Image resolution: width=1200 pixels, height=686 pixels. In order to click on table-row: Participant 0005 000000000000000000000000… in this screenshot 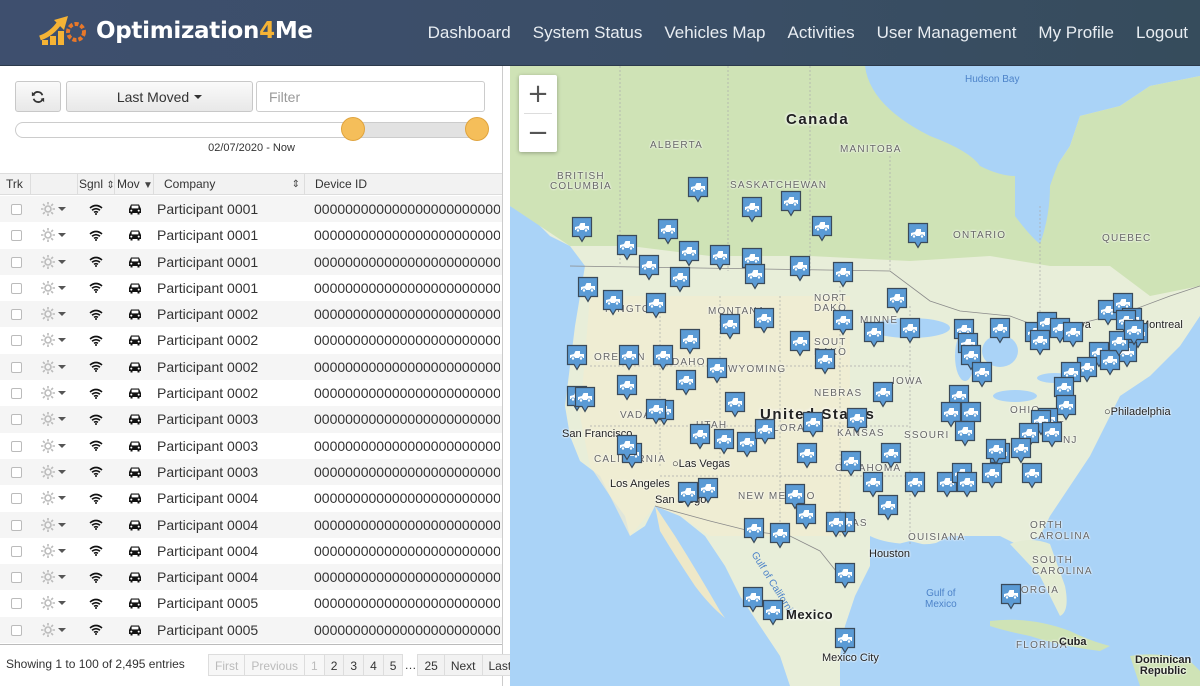, I will do `click(251, 630)`.